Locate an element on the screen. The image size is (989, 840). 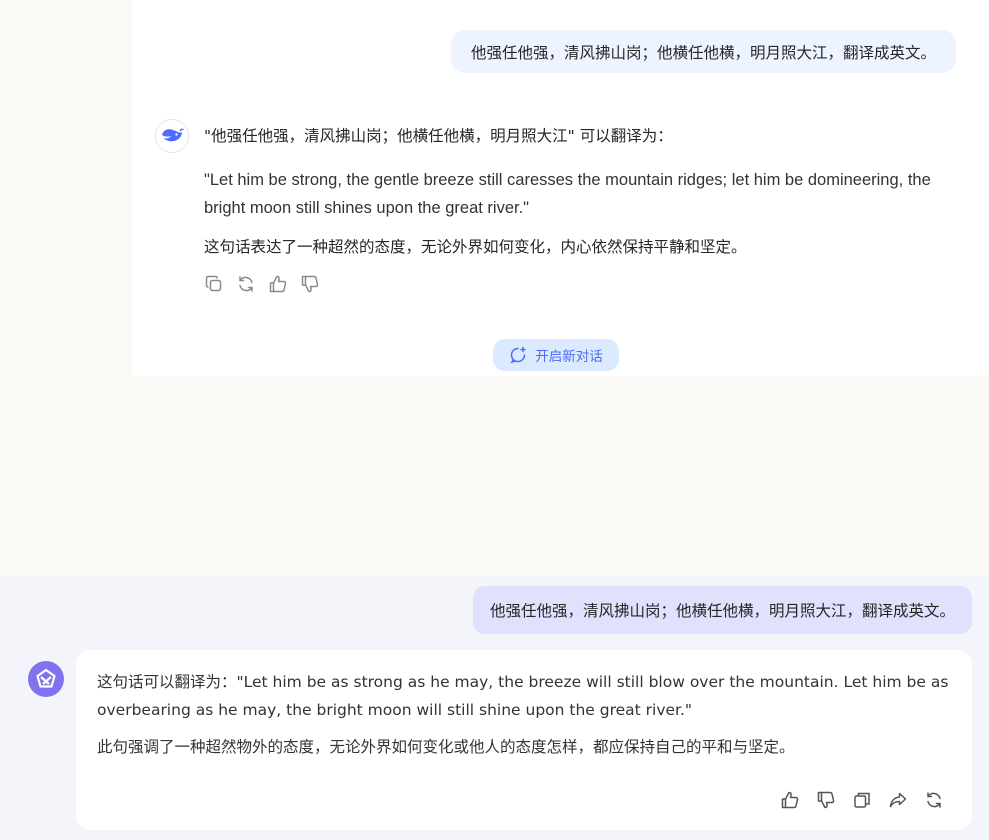
reply-comment: 这句话表达了一种超然的态度，无论外界如何变化，内心依然保持平静和坚定。 is located at coordinates (475, 247).